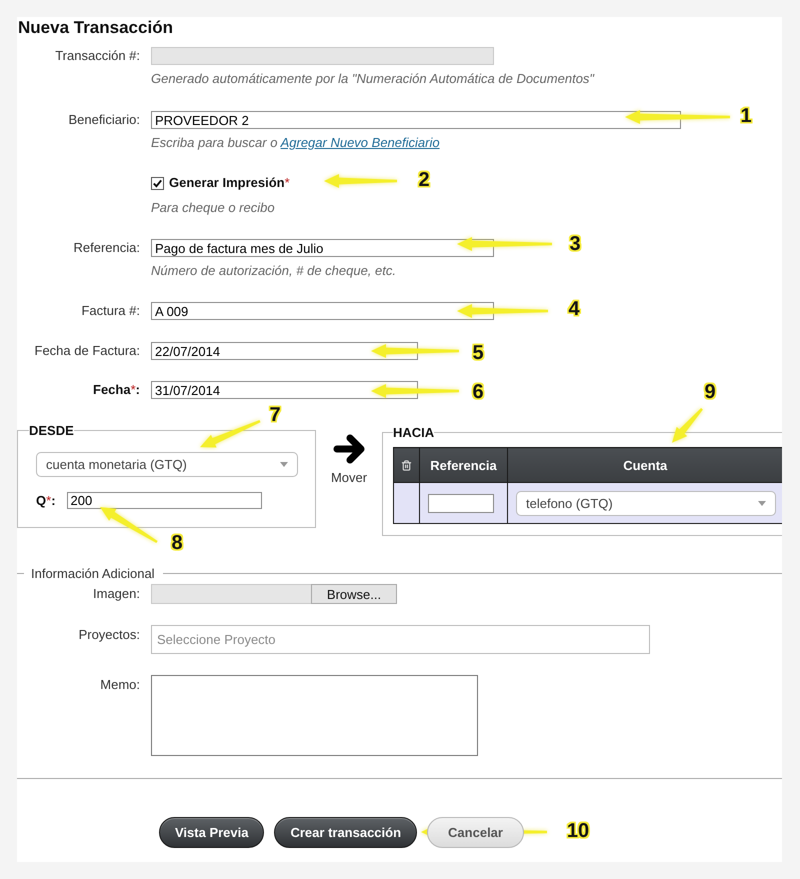  What do you see at coordinates (578, 831) in the screenshot?
I see `callout-number: 10` at bounding box center [578, 831].